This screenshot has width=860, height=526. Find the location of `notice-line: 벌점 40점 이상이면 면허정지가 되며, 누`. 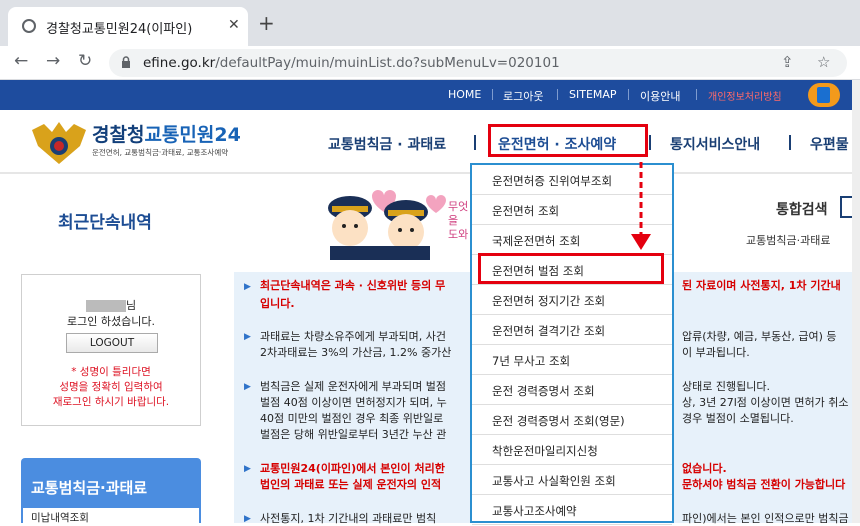

notice-line: 벌점 40점 이상이면 면허정지가 되며, 누 is located at coordinates (353, 402).